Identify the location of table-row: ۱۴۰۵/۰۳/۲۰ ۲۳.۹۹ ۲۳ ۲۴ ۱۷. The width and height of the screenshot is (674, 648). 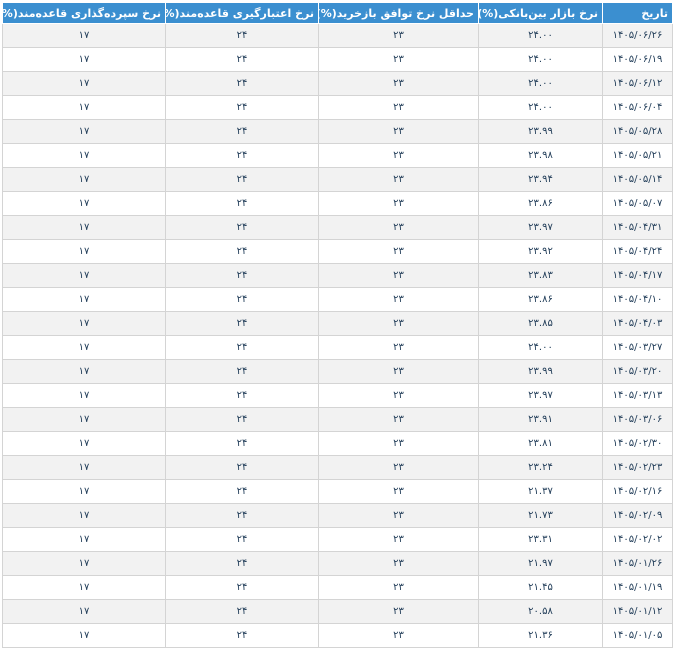
(337, 371).